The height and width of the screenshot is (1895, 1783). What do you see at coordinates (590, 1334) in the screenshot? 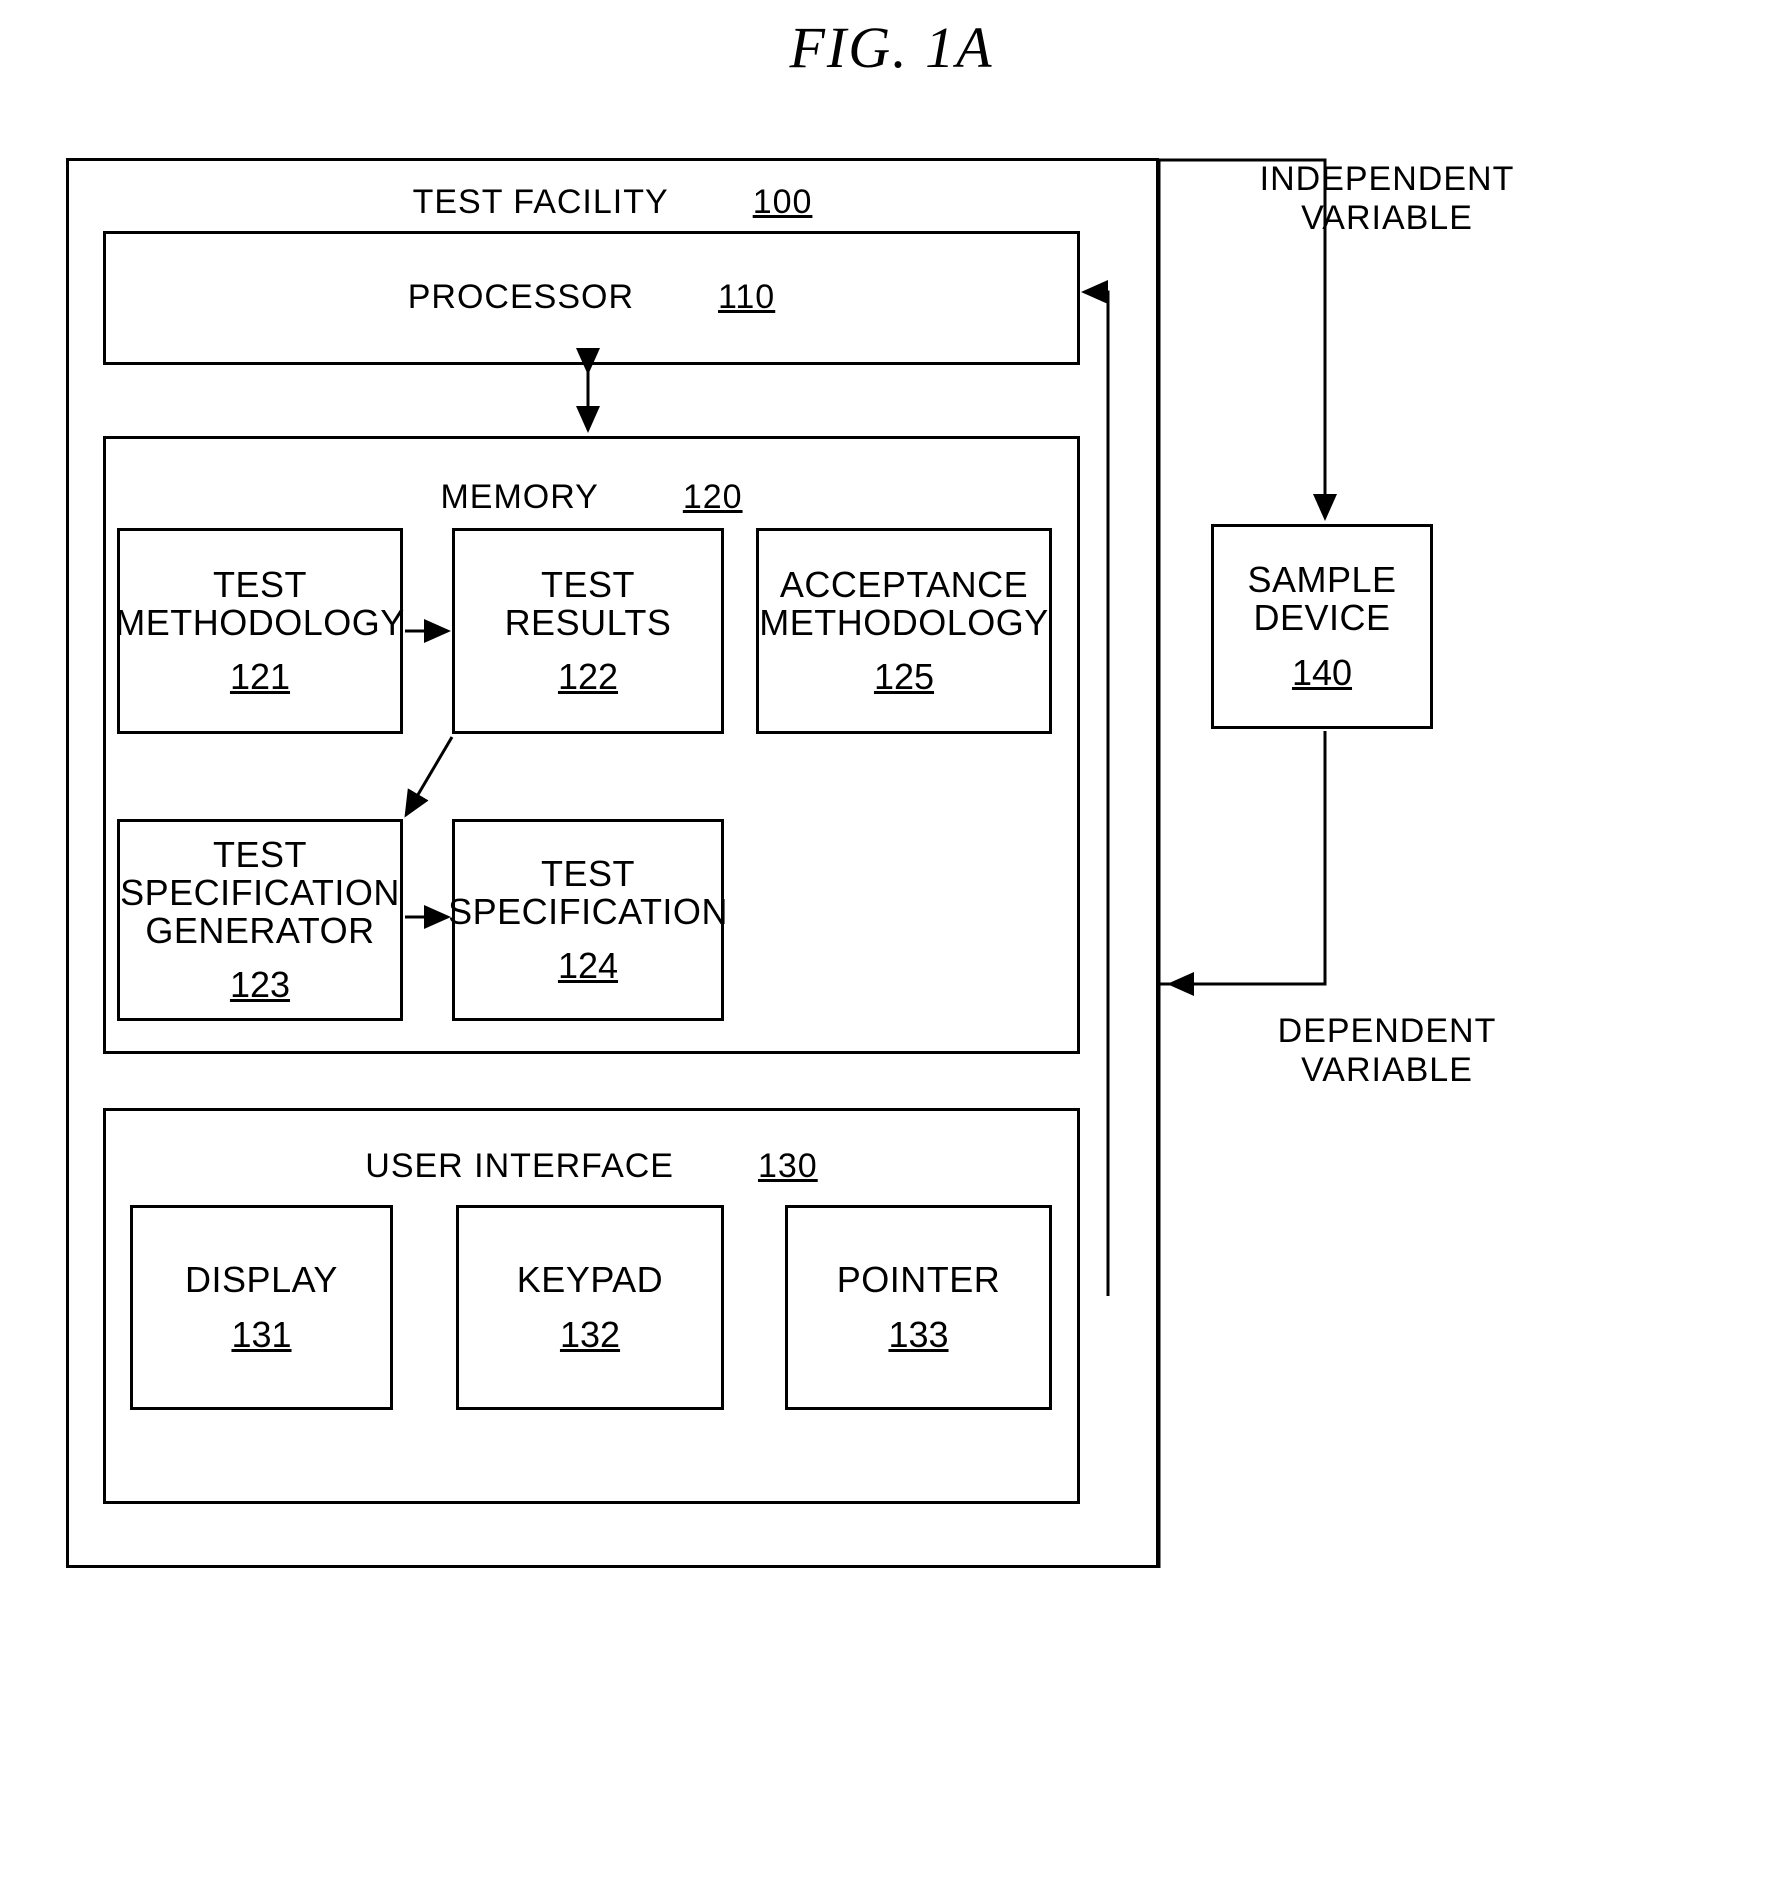
I see `keypad-number: 132` at bounding box center [590, 1334].